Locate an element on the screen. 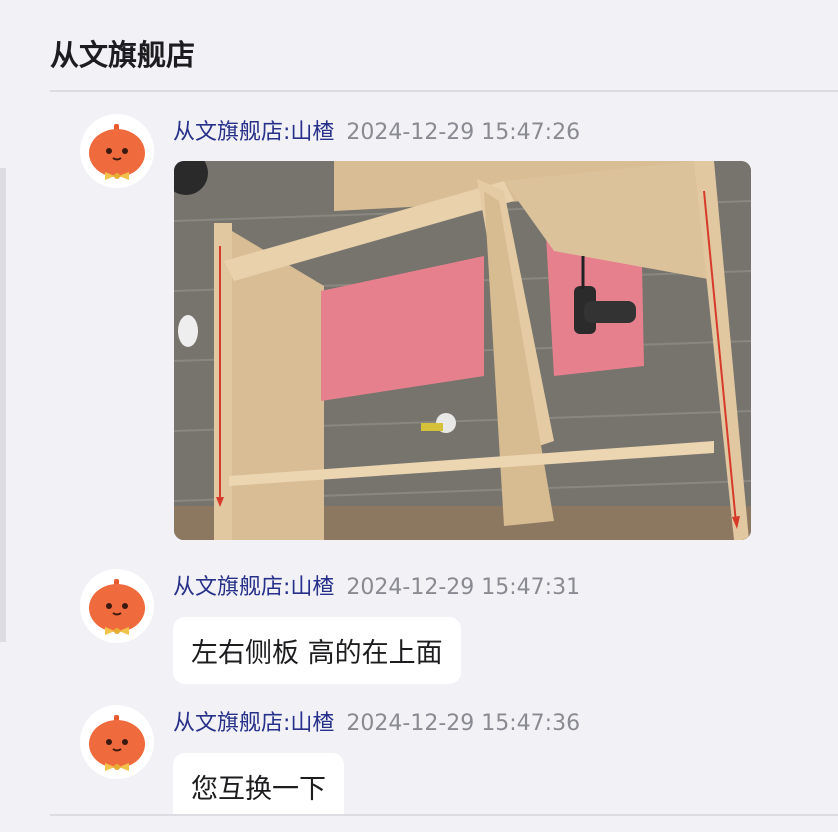 The height and width of the screenshot is (832, 838). scrollbar-track is located at coordinates (3, 405).